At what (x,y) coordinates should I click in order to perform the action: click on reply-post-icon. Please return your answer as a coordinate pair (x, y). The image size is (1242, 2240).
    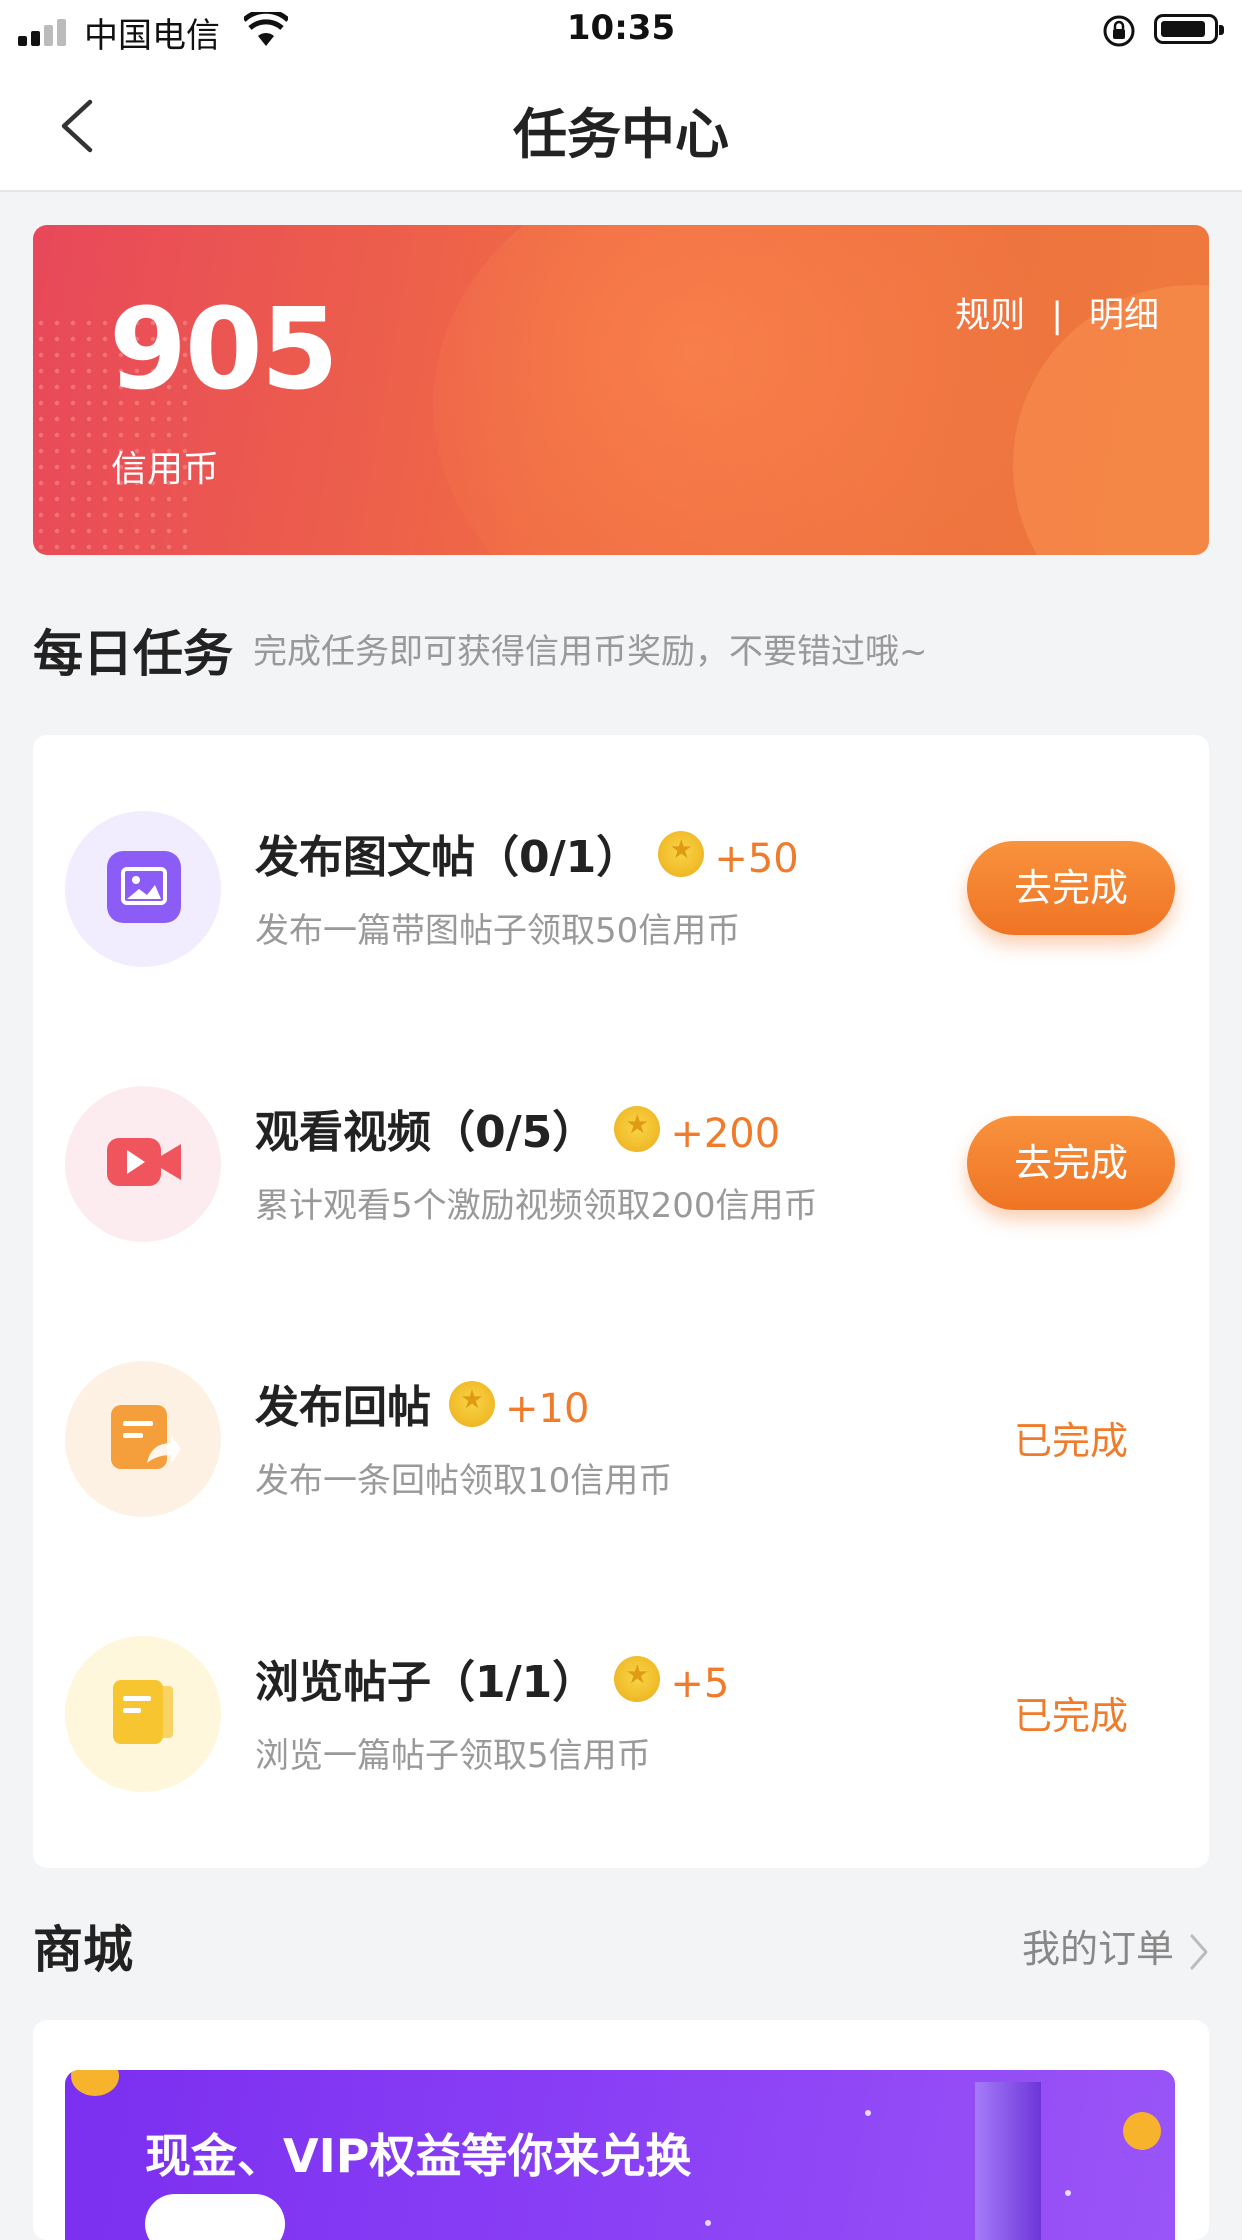
    Looking at the image, I should click on (143, 1439).